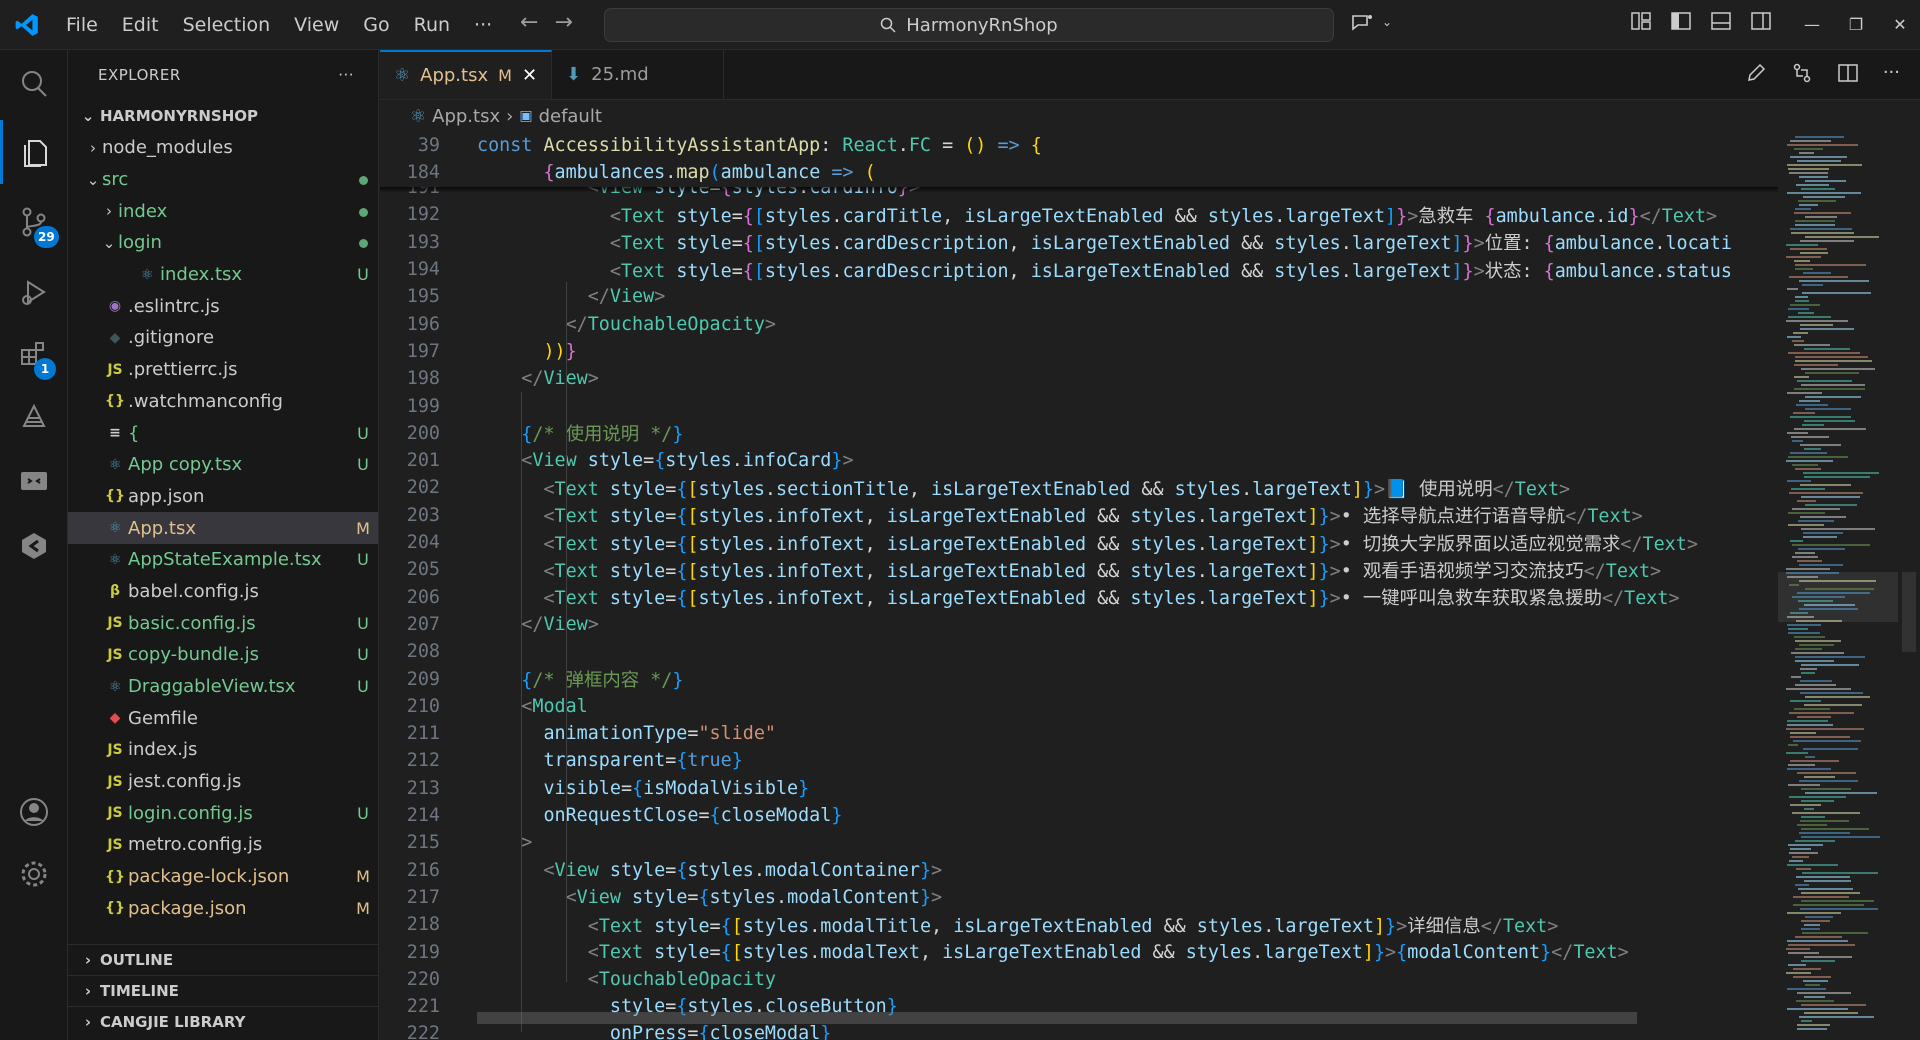 This screenshot has width=1920, height=1040. I want to click on file-item: ◉ .eslintrc.js, so click(223, 306).